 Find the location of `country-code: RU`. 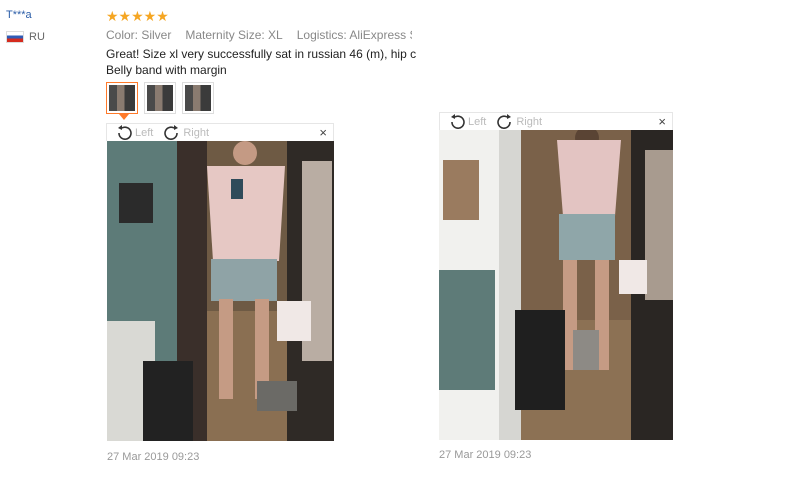

country-code: RU is located at coordinates (37, 37).